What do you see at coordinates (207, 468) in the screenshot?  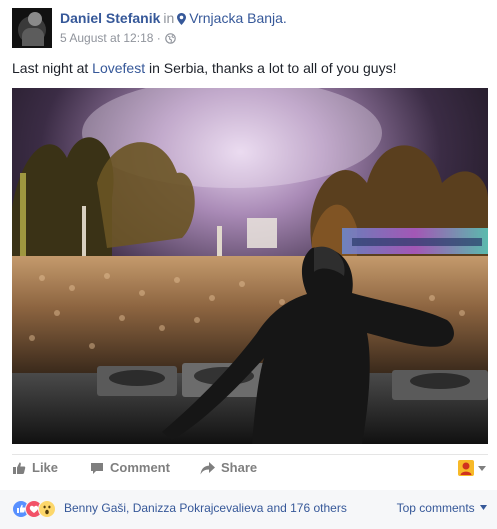 I see `share-arrow-icon` at bounding box center [207, 468].